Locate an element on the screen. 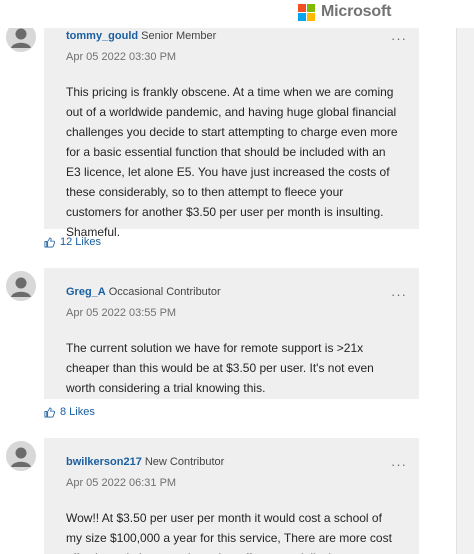 The height and width of the screenshot is (554, 474). author-name: Greg_A is located at coordinates (86, 292).